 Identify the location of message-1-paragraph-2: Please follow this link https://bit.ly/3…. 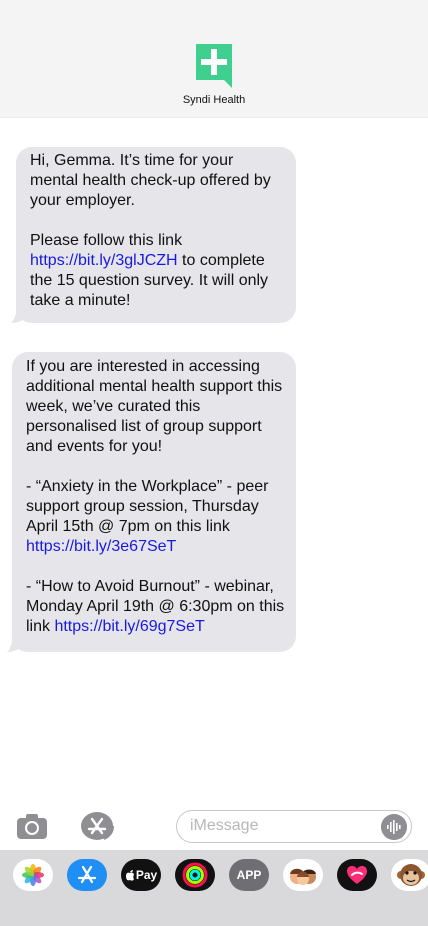
(157, 271).